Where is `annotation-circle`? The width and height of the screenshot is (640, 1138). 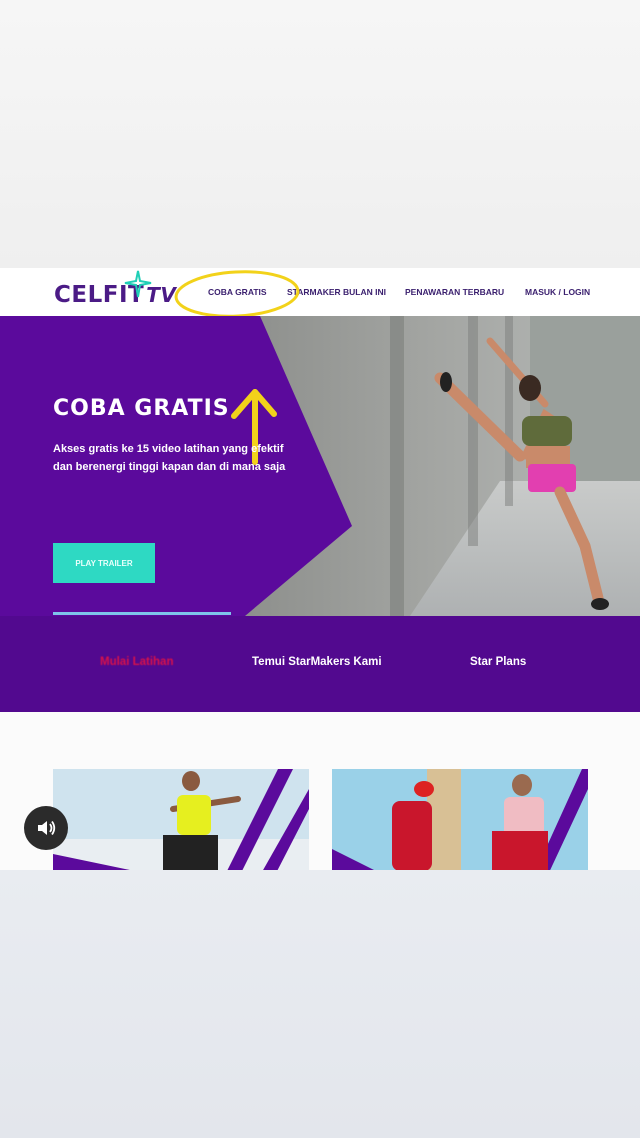
annotation-circle is located at coordinates (237, 294).